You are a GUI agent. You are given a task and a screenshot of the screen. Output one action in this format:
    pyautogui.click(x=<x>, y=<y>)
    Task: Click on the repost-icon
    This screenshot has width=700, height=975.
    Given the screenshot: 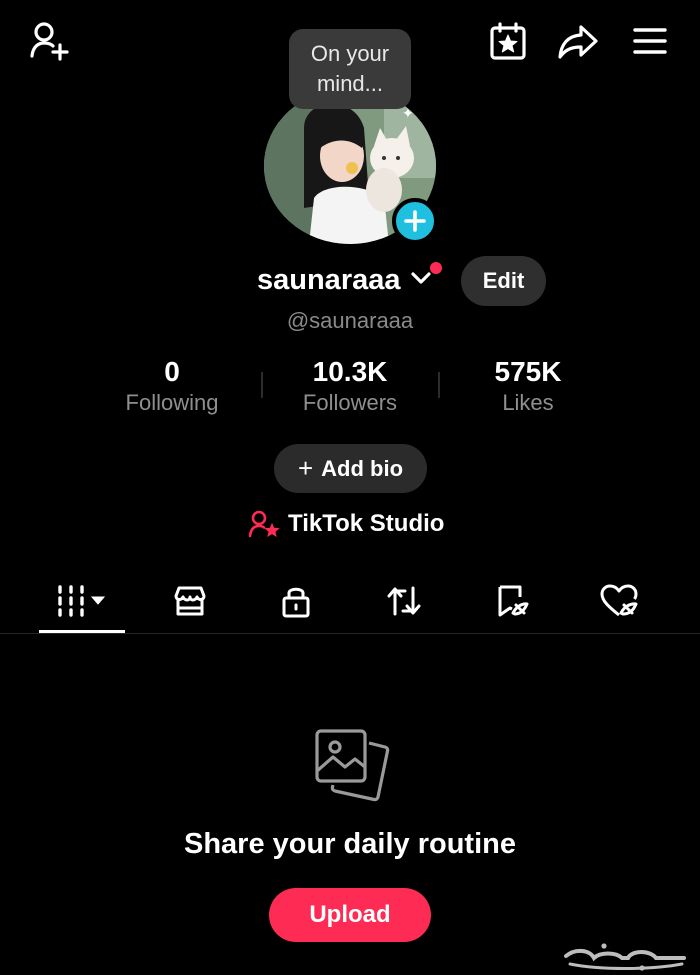 What is the action you would take?
    pyautogui.click(x=404, y=601)
    